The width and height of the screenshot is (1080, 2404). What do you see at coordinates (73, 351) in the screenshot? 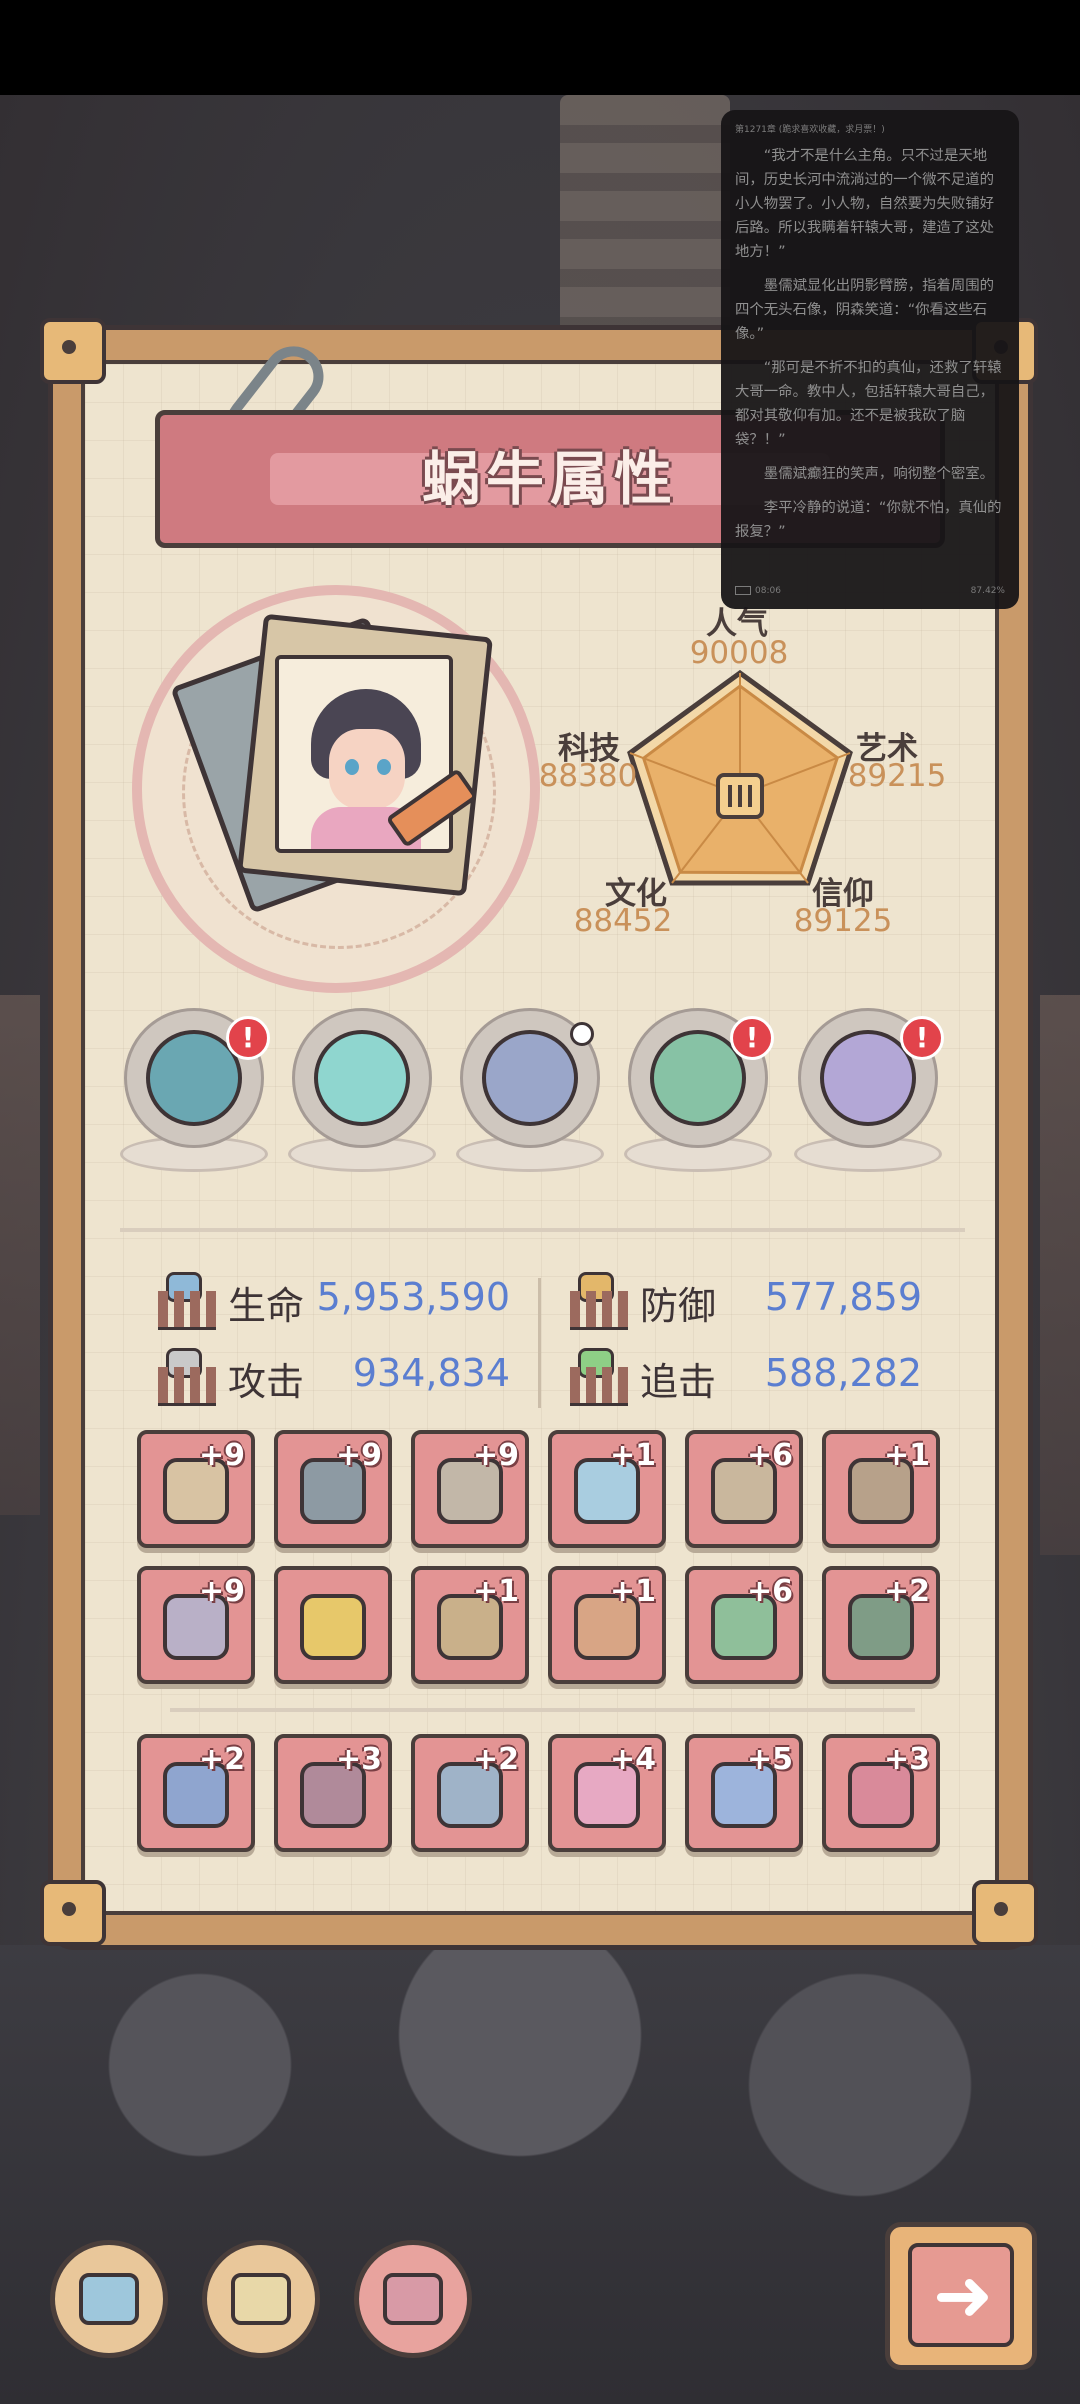
I see `panel-corner-tl` at bounding box center [73, 351].